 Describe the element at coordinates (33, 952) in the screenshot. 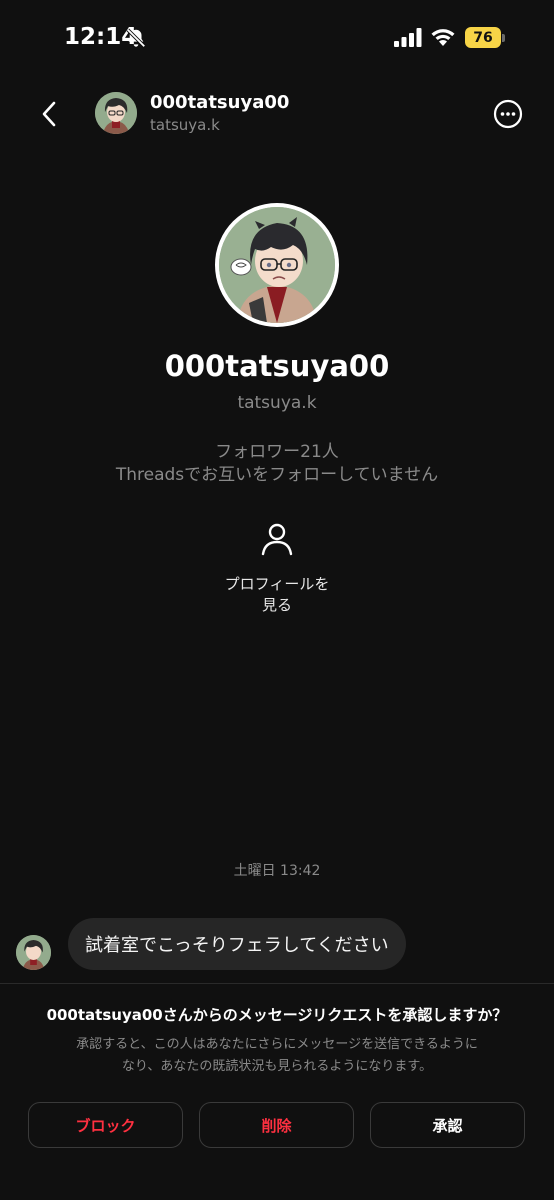

I see `message-sender-avatar` at that location.